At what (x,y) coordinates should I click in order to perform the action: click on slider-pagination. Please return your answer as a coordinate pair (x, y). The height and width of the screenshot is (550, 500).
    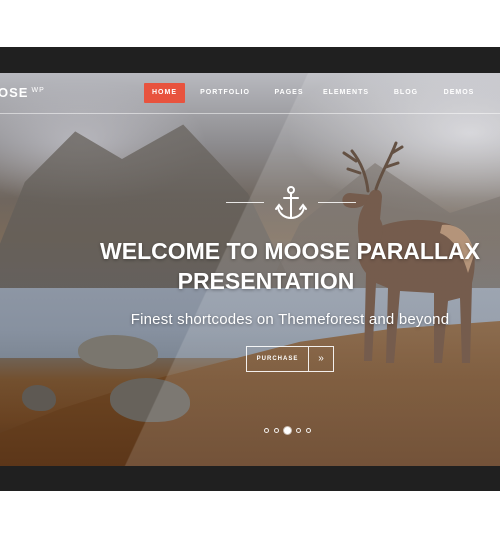
    Looking at the image, I should click on (287, 430).